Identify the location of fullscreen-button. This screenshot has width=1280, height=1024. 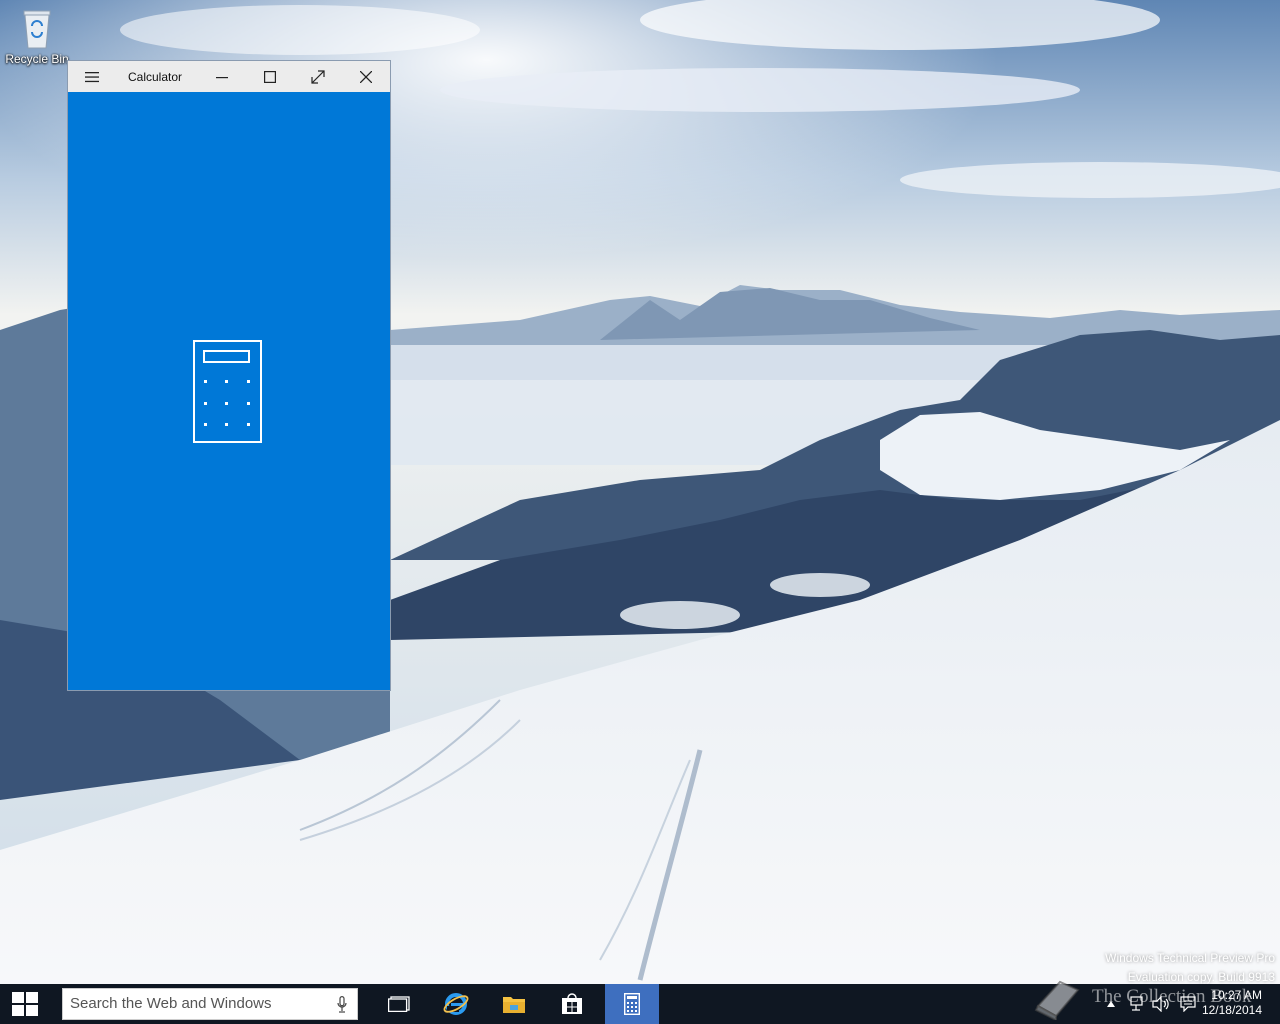
(318, 76).